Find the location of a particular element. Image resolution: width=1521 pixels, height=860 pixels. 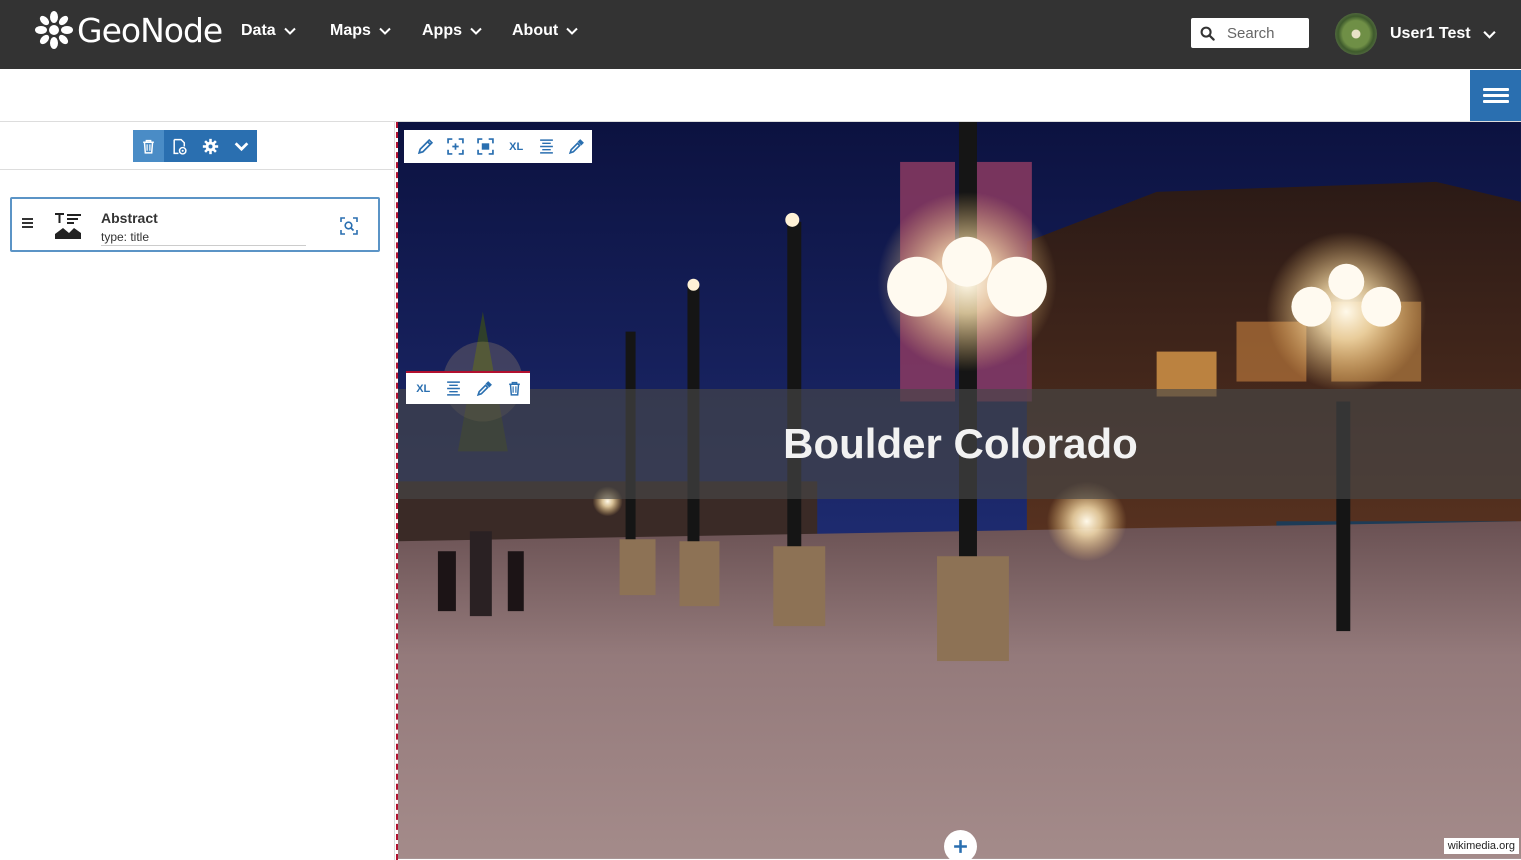

builder-toolbar is located at coordinates (195, 146).